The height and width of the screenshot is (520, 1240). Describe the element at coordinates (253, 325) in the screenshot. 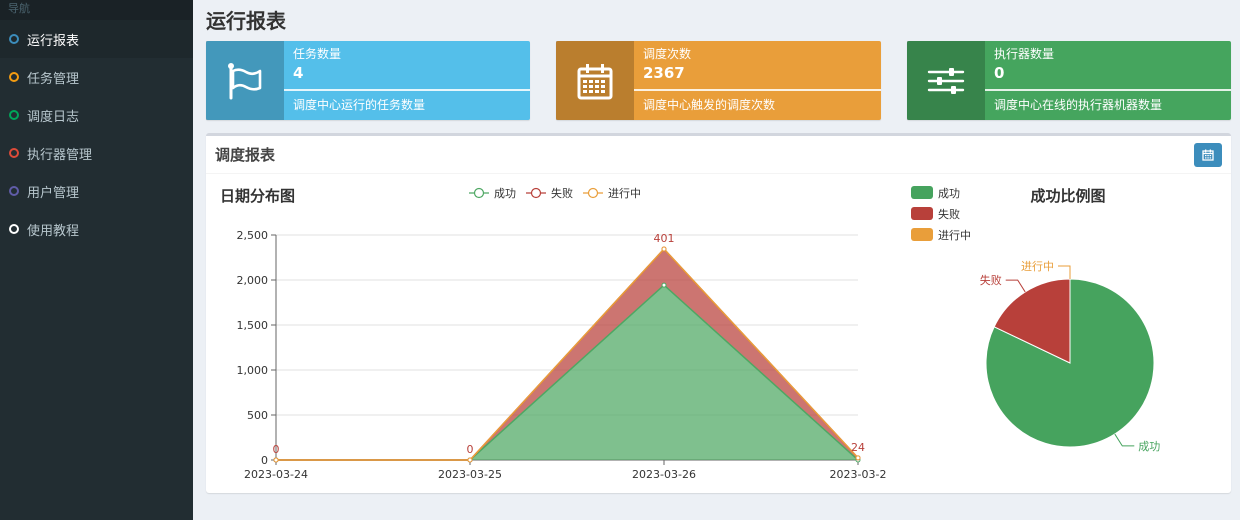

I see `y-tick-label: 1,500` at that location.